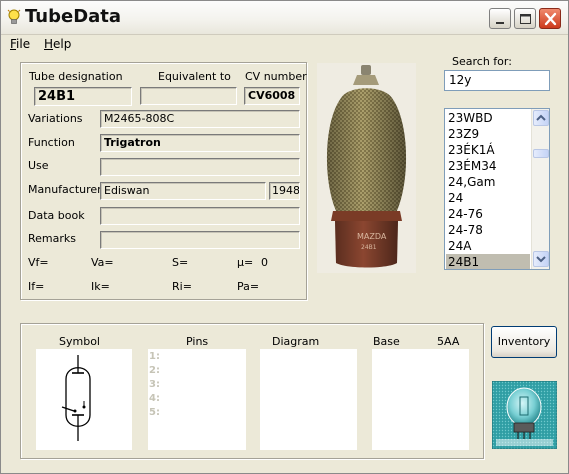 This screenshot has height=474, width=569. Describe the element at coordinates (541, 153) in the screenshot. I see `scroll-thumb` at that location.